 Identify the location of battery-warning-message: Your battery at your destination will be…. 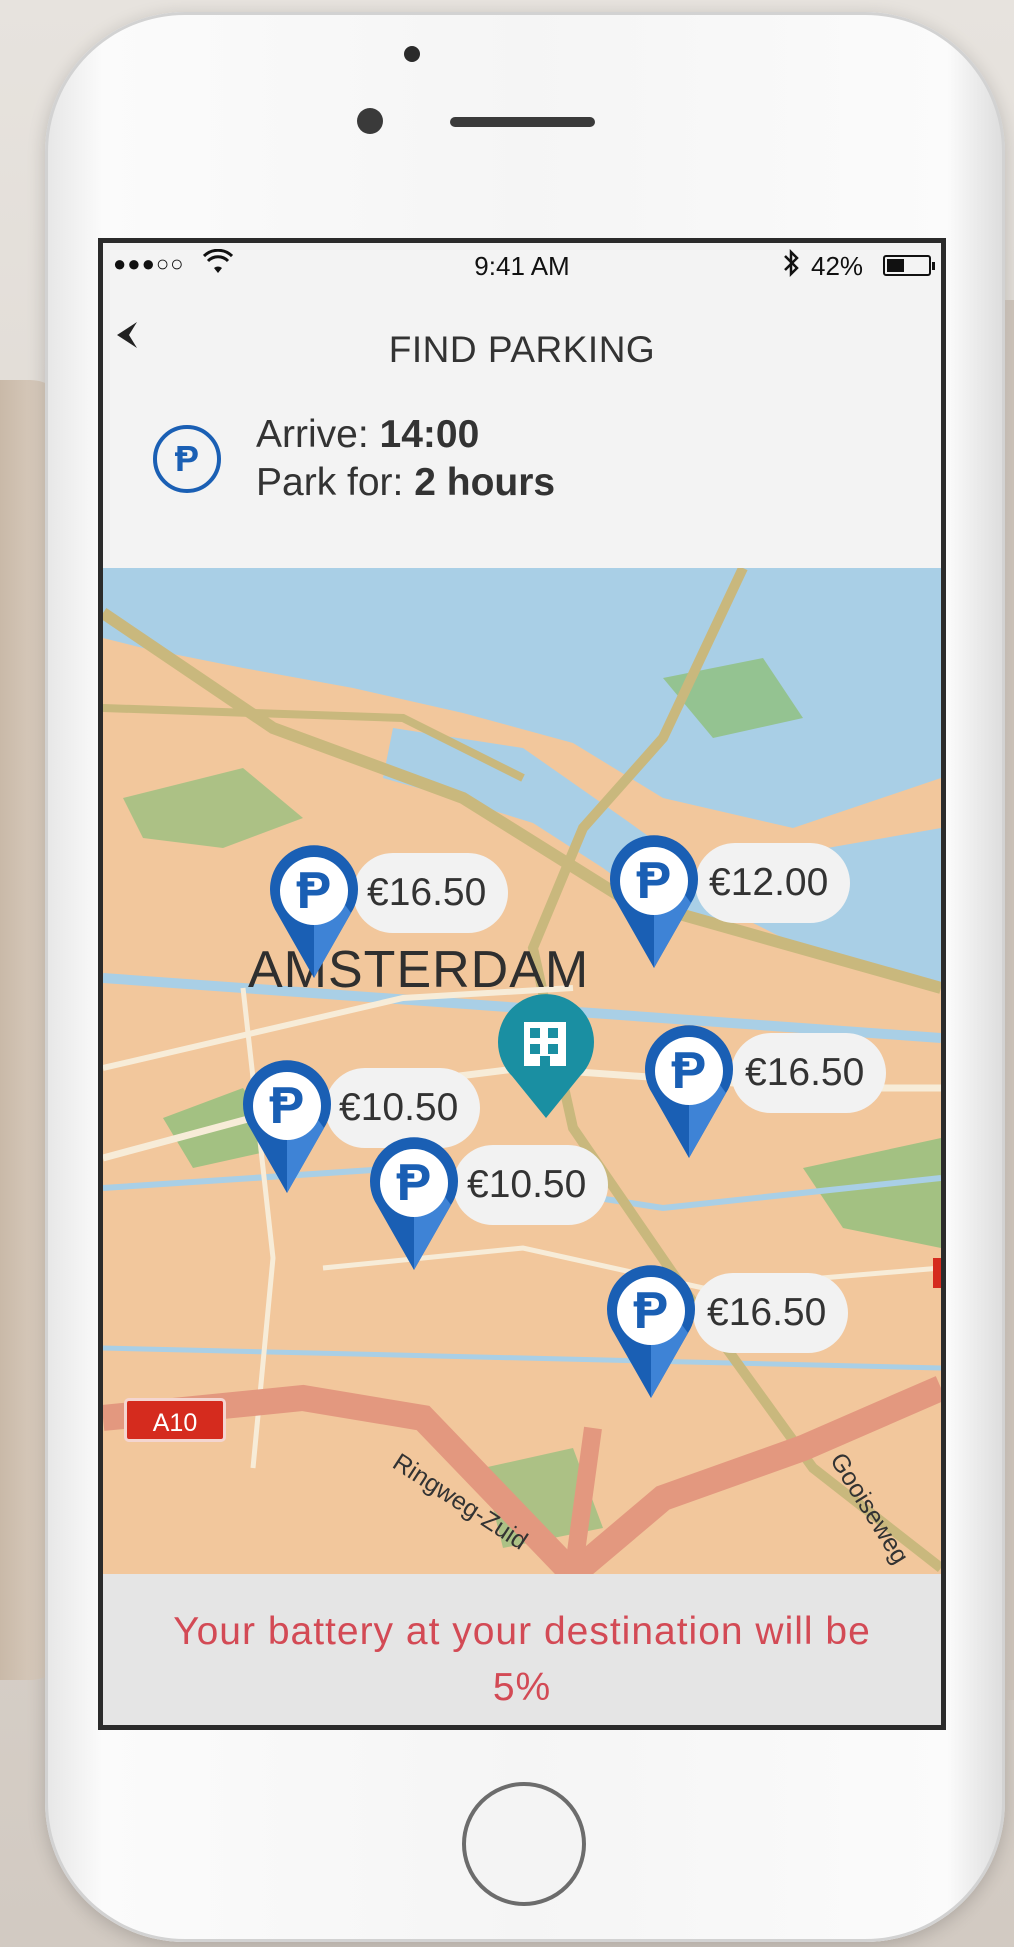
(522, 1659).